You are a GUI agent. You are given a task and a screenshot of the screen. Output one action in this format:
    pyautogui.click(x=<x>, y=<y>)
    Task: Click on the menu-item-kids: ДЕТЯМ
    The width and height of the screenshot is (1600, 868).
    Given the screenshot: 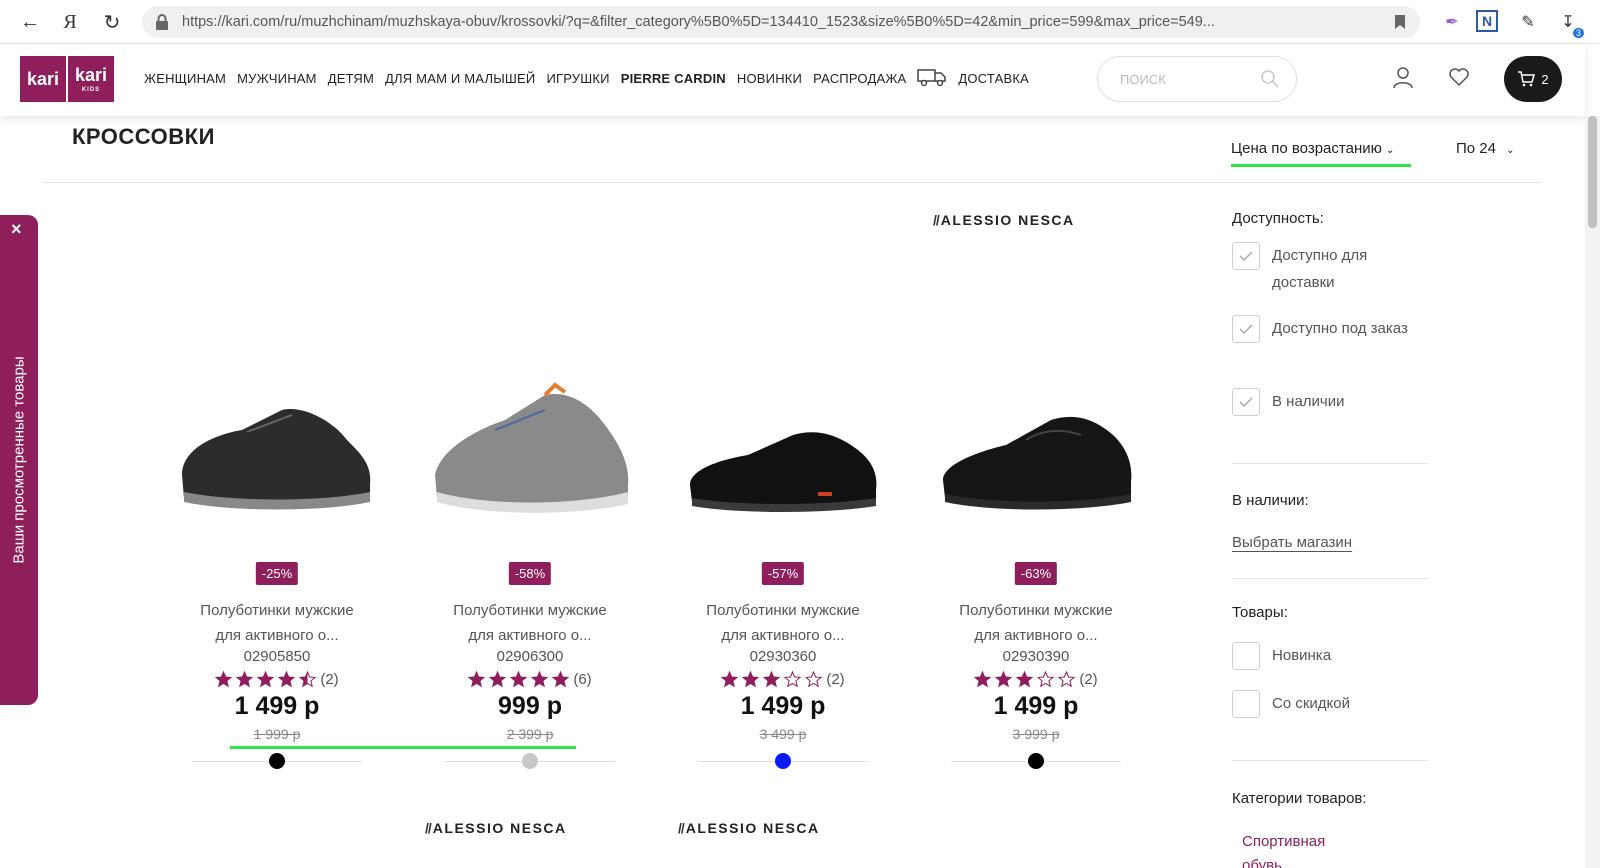 What is the action you would take?
    pyautogui.click(x=351, y=79)
    